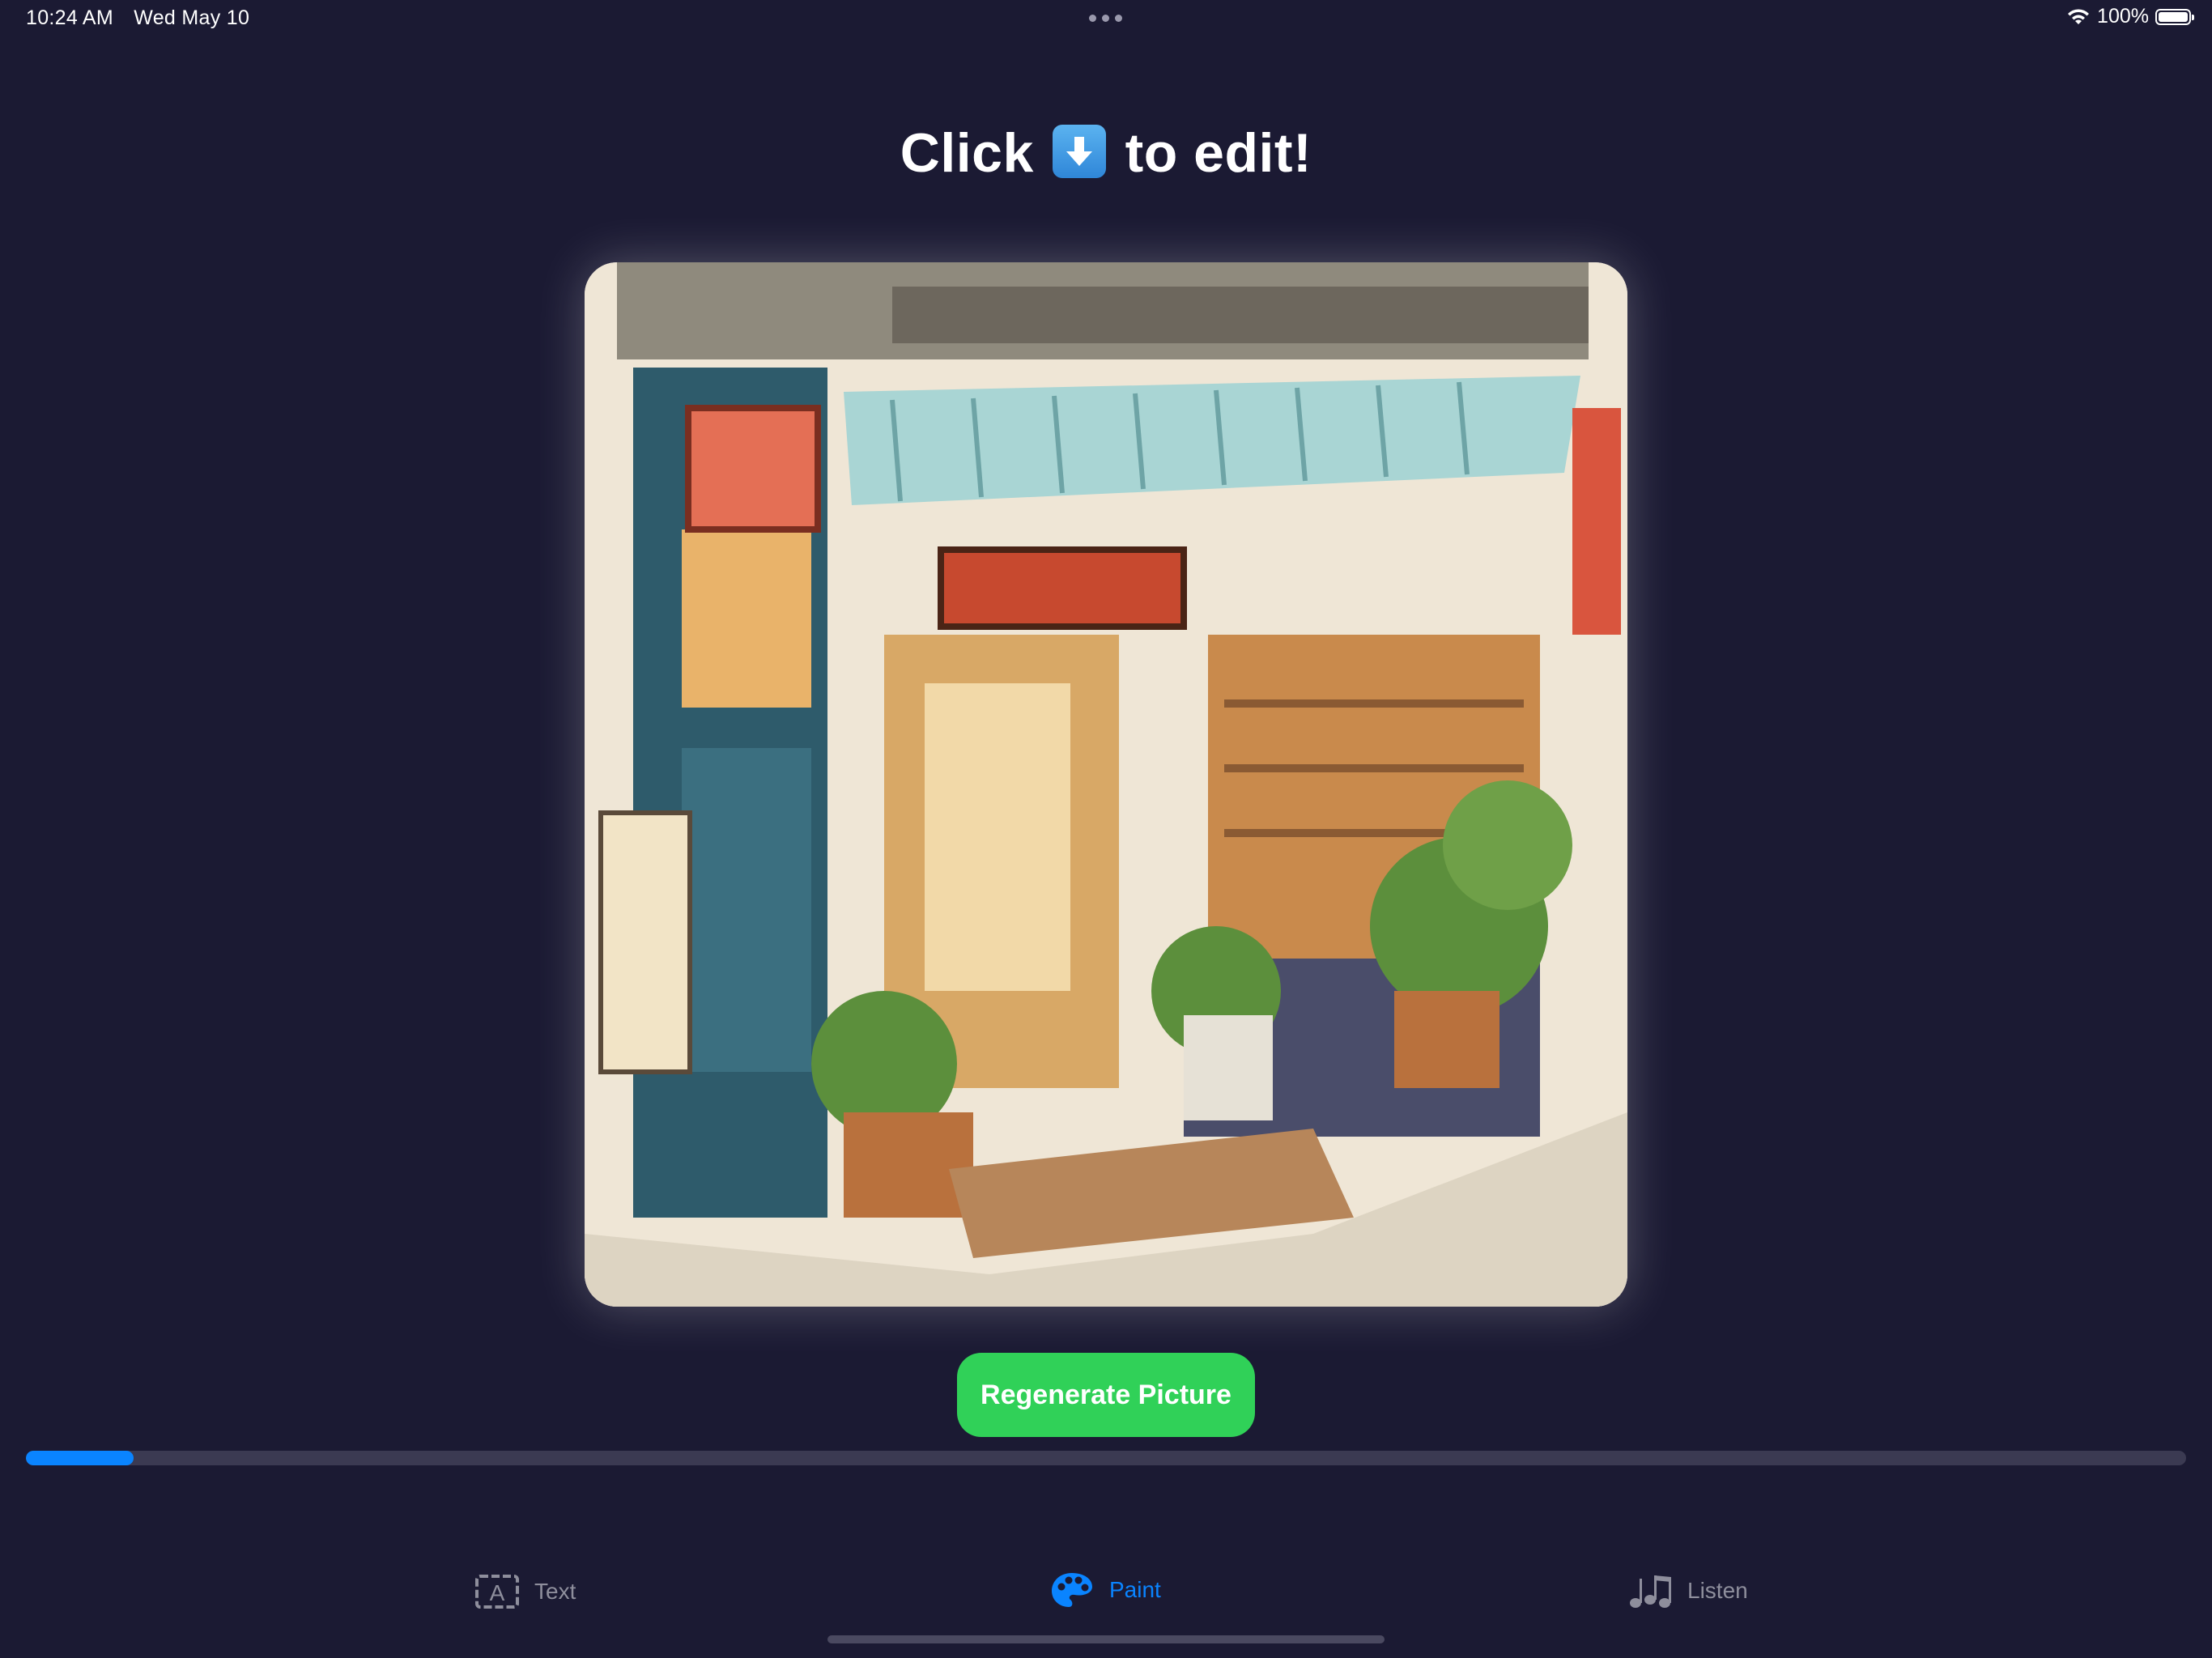 This screenshot has height=1658, width=2212. Describe the element at coordinates (2123, 16) in the screenshot. I see `battery-percent: 100%` at that location.